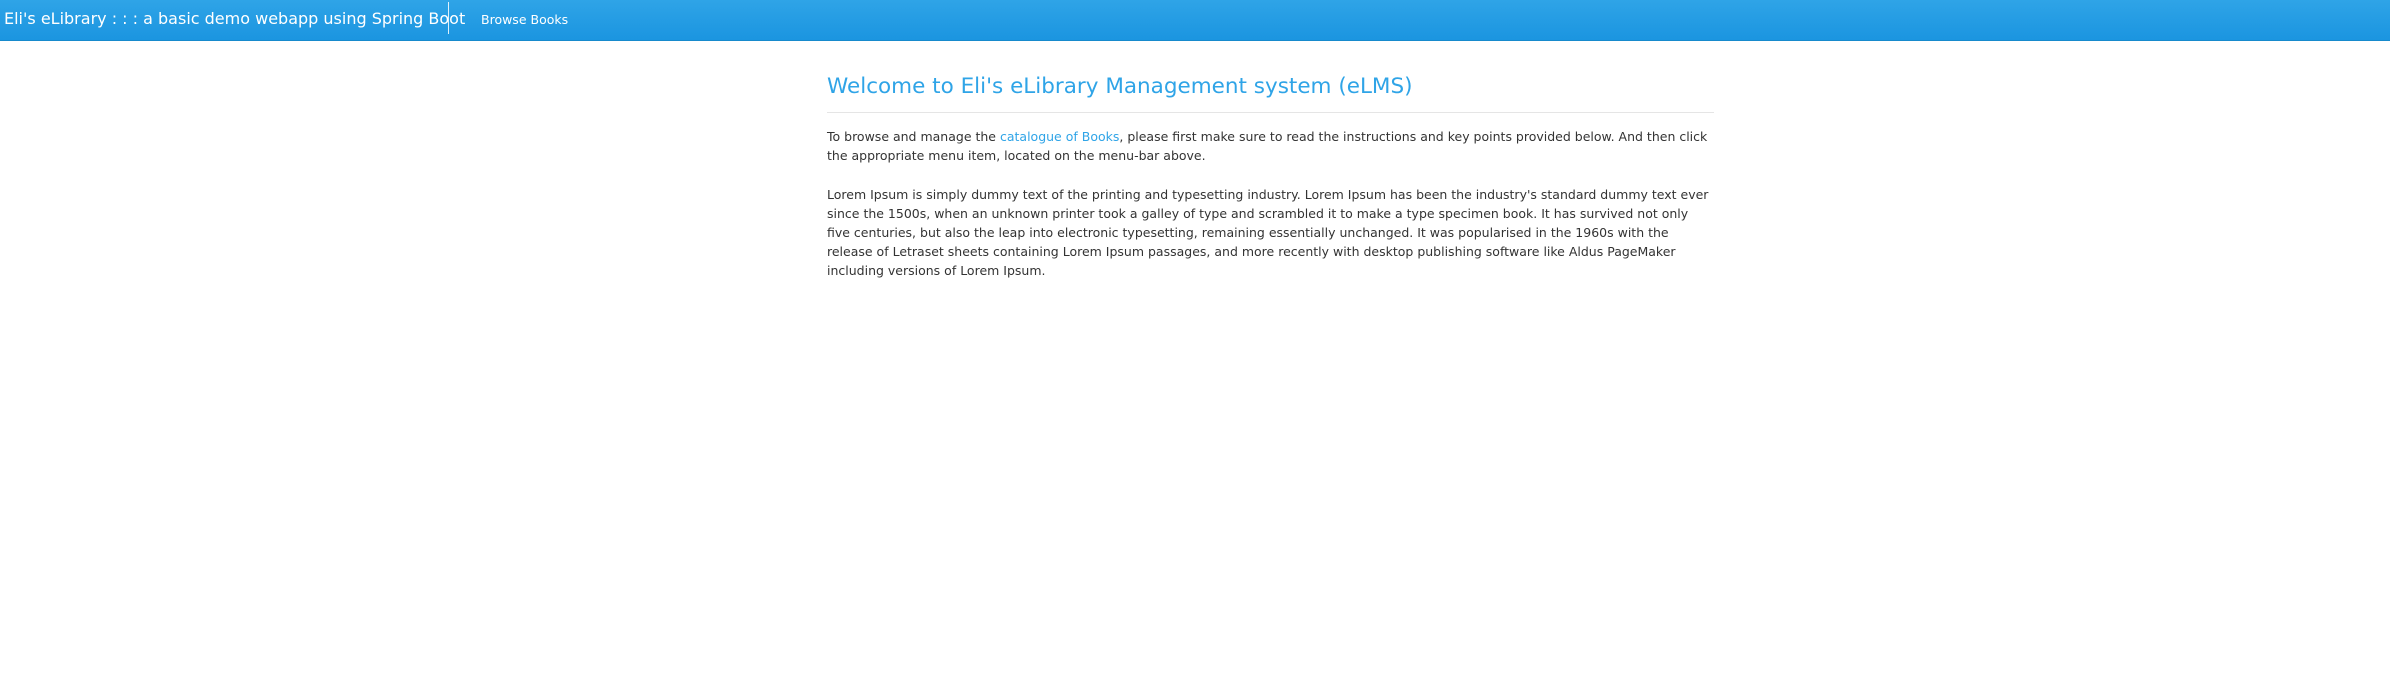 This screenshot has width=2390, height=680. I want to click on catalogue-of-books-link: catalogue of Books, so click(1059, 136).